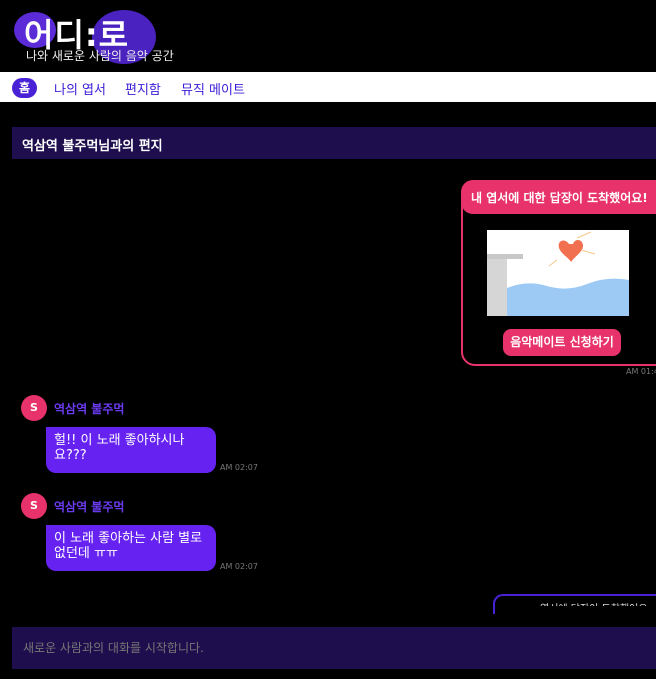 This screenshot has width=656, height=679. Describe the element at coordinates (562, 342) in the screenshot. I see `music-mate-request-button: 음악메이트 신청하기` at that location.